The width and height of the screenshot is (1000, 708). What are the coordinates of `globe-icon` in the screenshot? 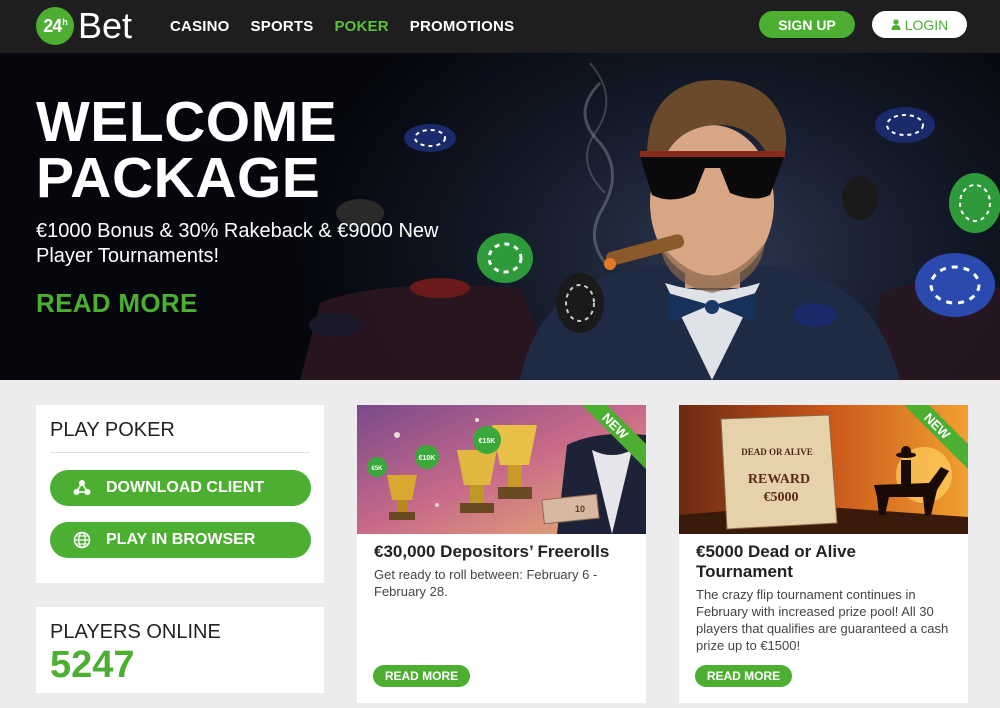 It's located at (82, 540).